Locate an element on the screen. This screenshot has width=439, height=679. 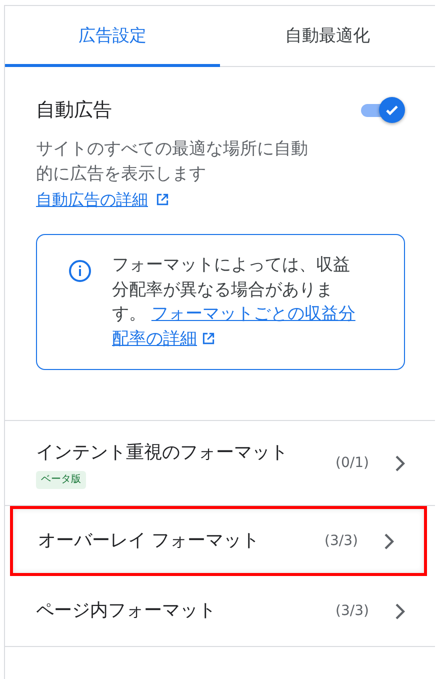
section-title: 自動広告 is located at coordinates (74, 110).